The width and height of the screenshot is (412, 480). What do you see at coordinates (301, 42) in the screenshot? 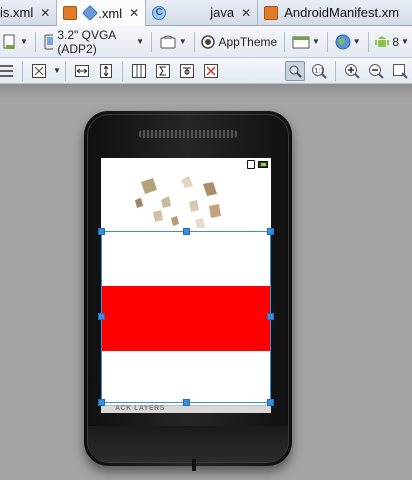
I see `activity-icon` at bounding box center [301, 42].